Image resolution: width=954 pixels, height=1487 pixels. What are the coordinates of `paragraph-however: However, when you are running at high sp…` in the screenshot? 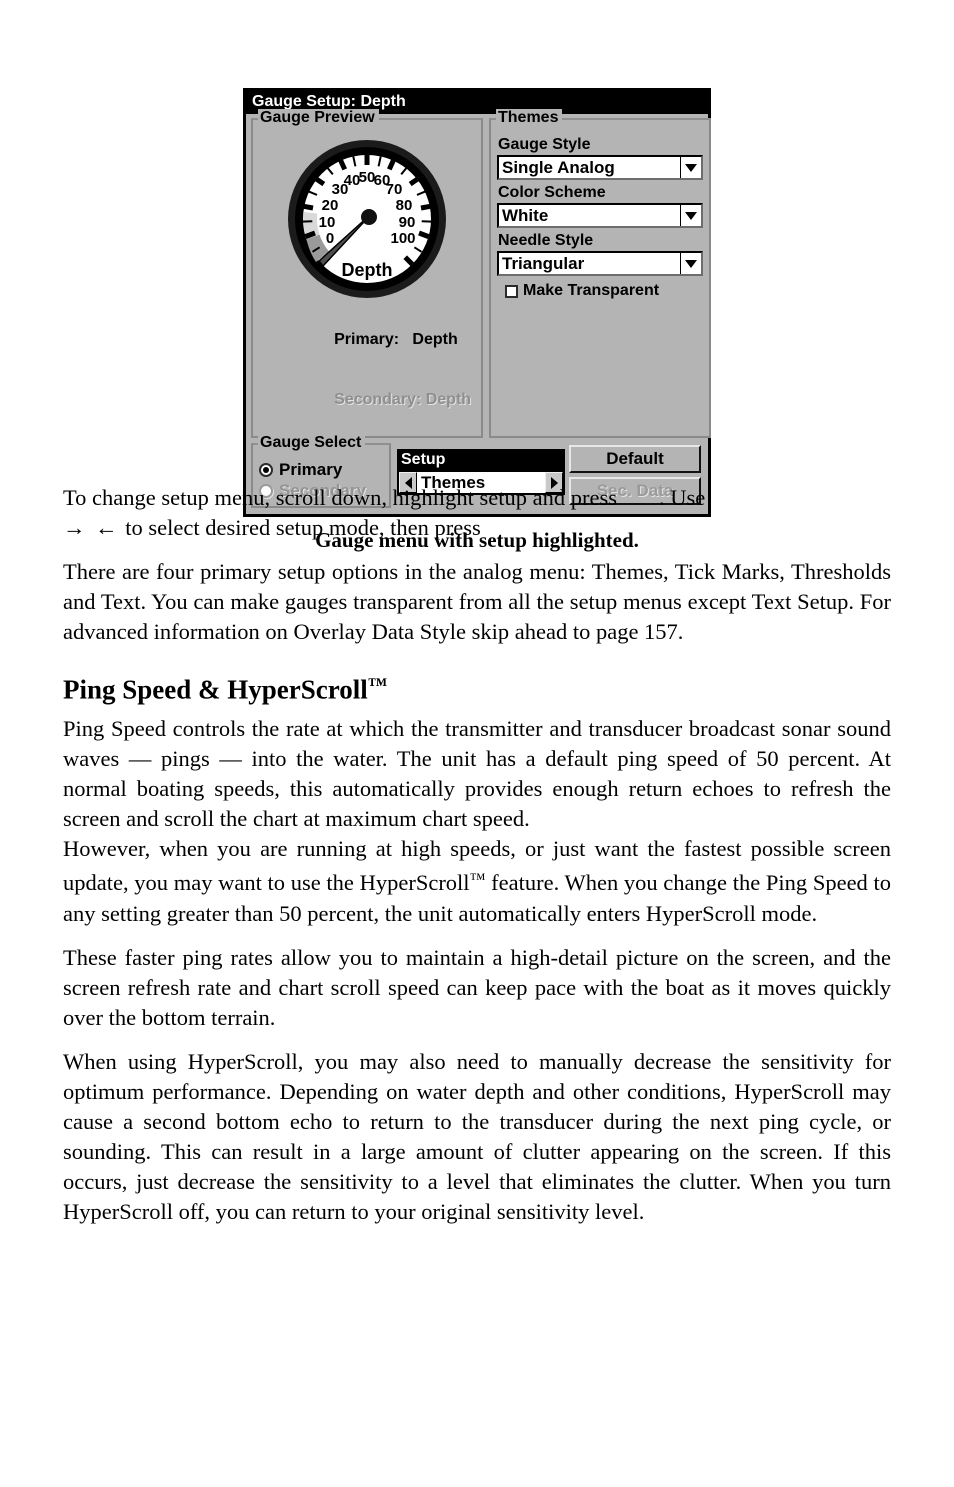 It's located at (477, 881).